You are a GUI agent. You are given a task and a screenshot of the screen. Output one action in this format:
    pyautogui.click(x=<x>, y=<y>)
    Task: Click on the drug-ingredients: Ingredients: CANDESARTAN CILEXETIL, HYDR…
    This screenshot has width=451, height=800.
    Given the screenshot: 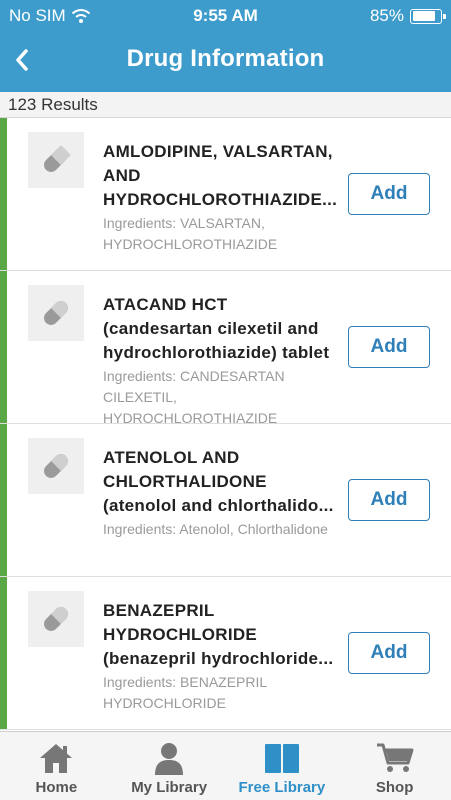 What is the action you would take?
    pyautogui.click(x=194, y=397)
    